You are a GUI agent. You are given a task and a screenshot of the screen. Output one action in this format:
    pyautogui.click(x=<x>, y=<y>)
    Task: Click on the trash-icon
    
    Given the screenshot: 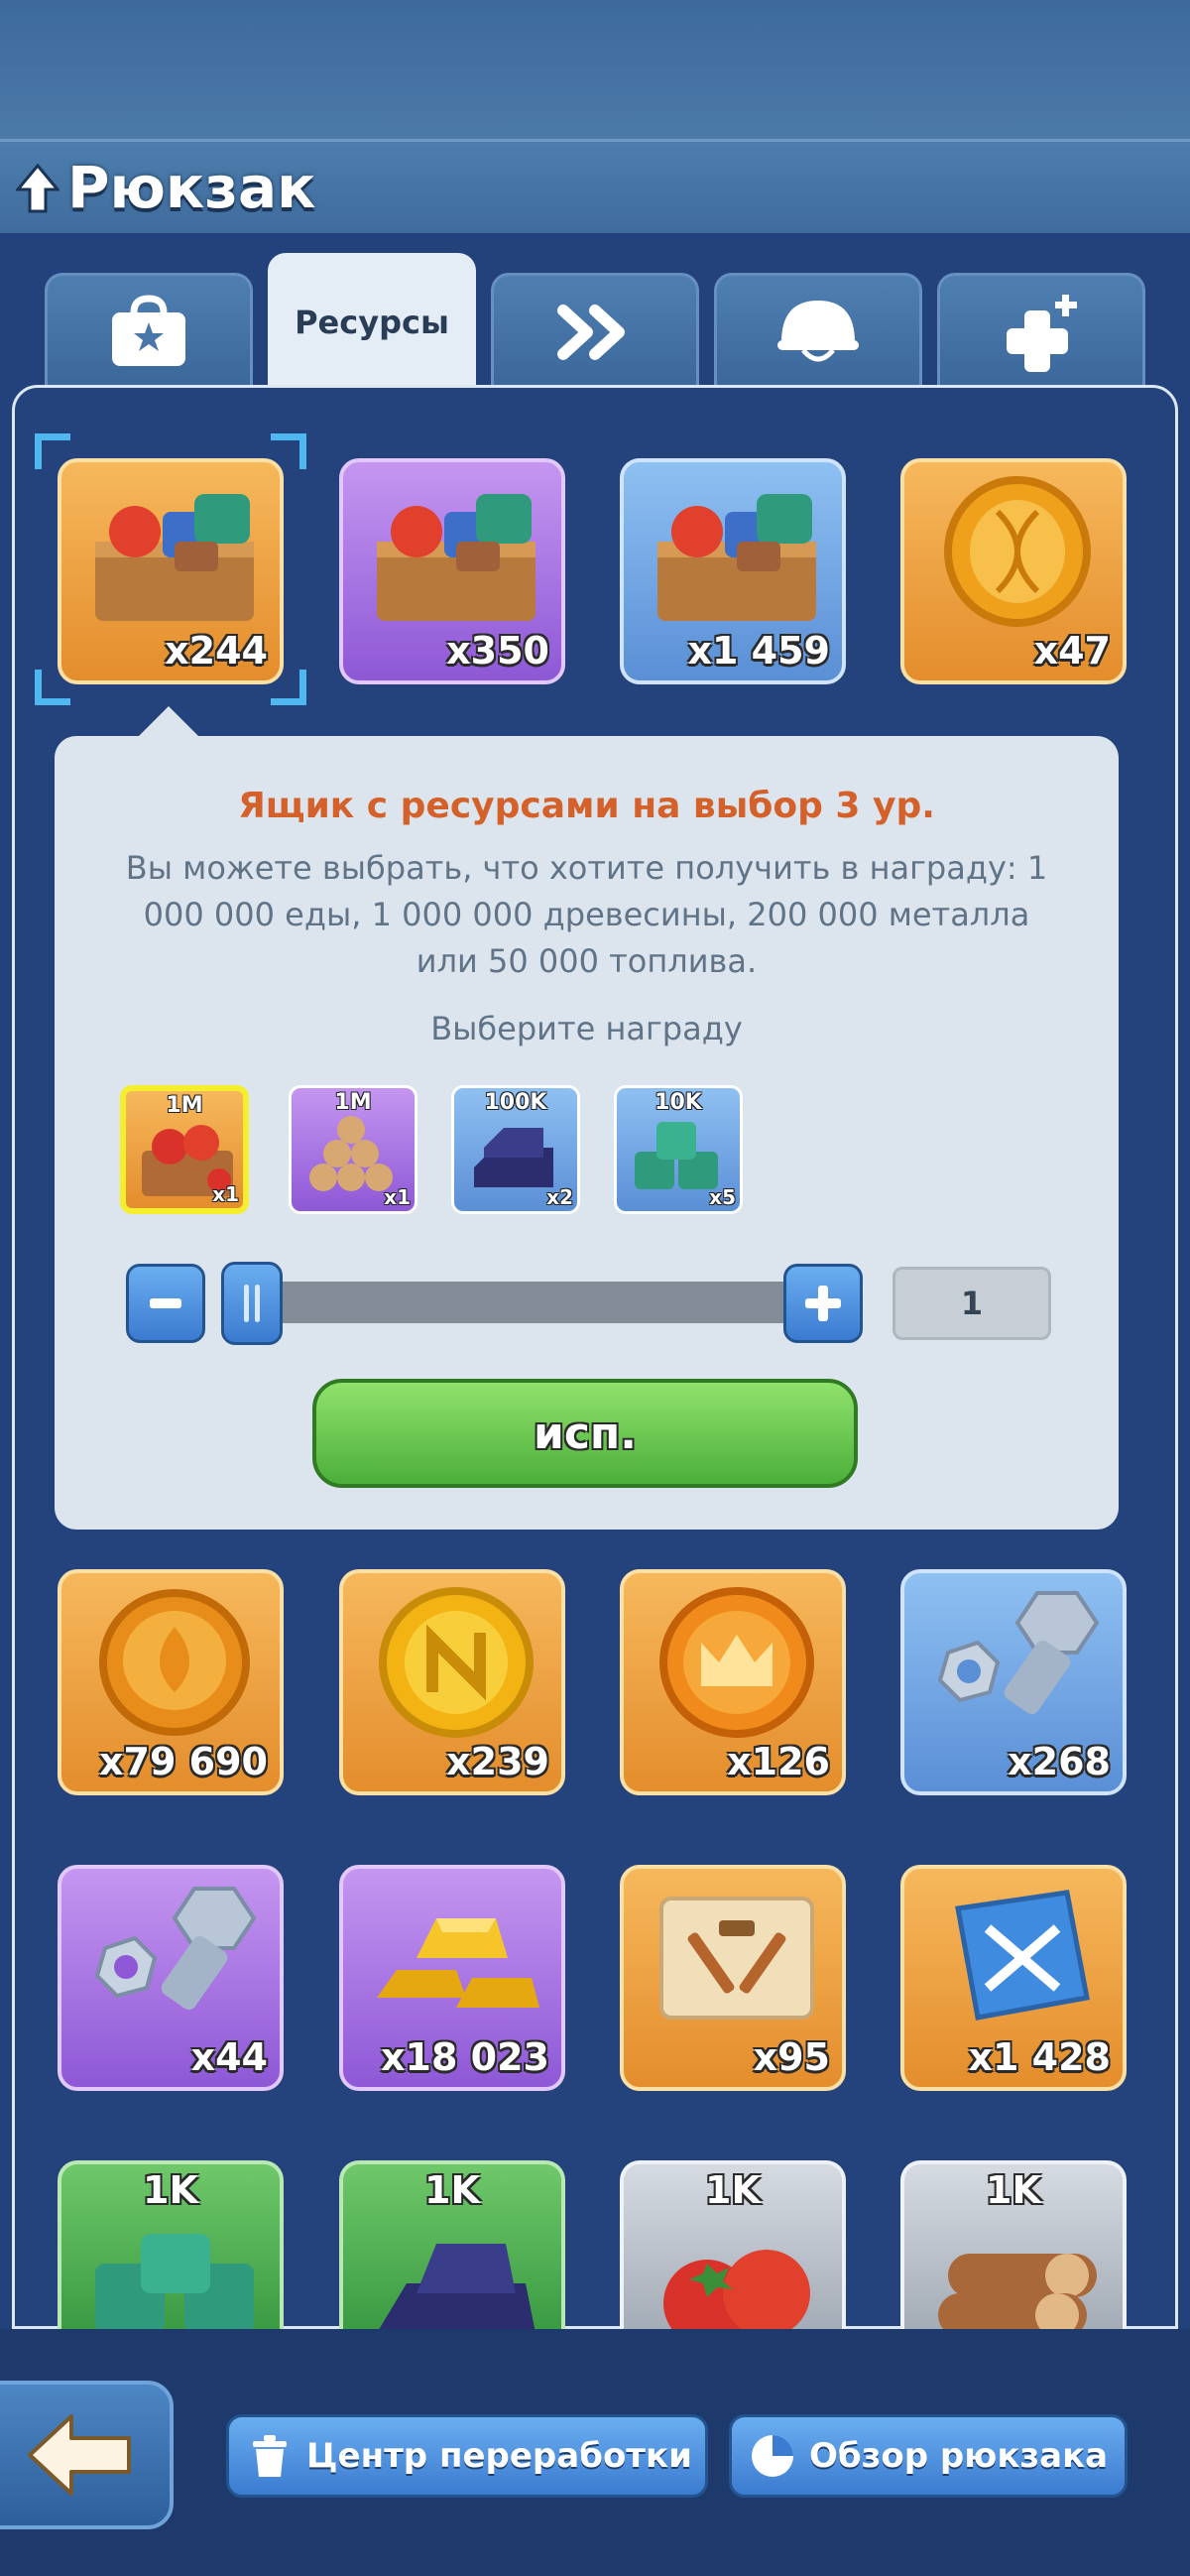 What is the action you would take?
    pyautogui.click(x=270, y=2456)
    